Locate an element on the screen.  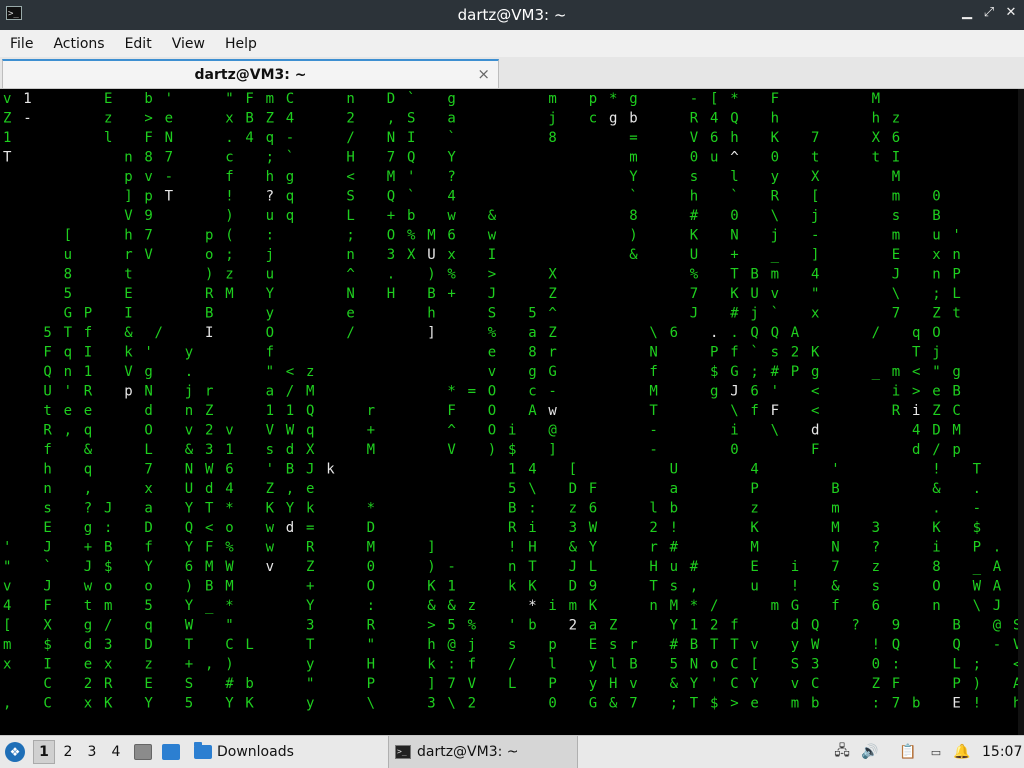
matrix-char: 3 is located at coordinates (391, 255).